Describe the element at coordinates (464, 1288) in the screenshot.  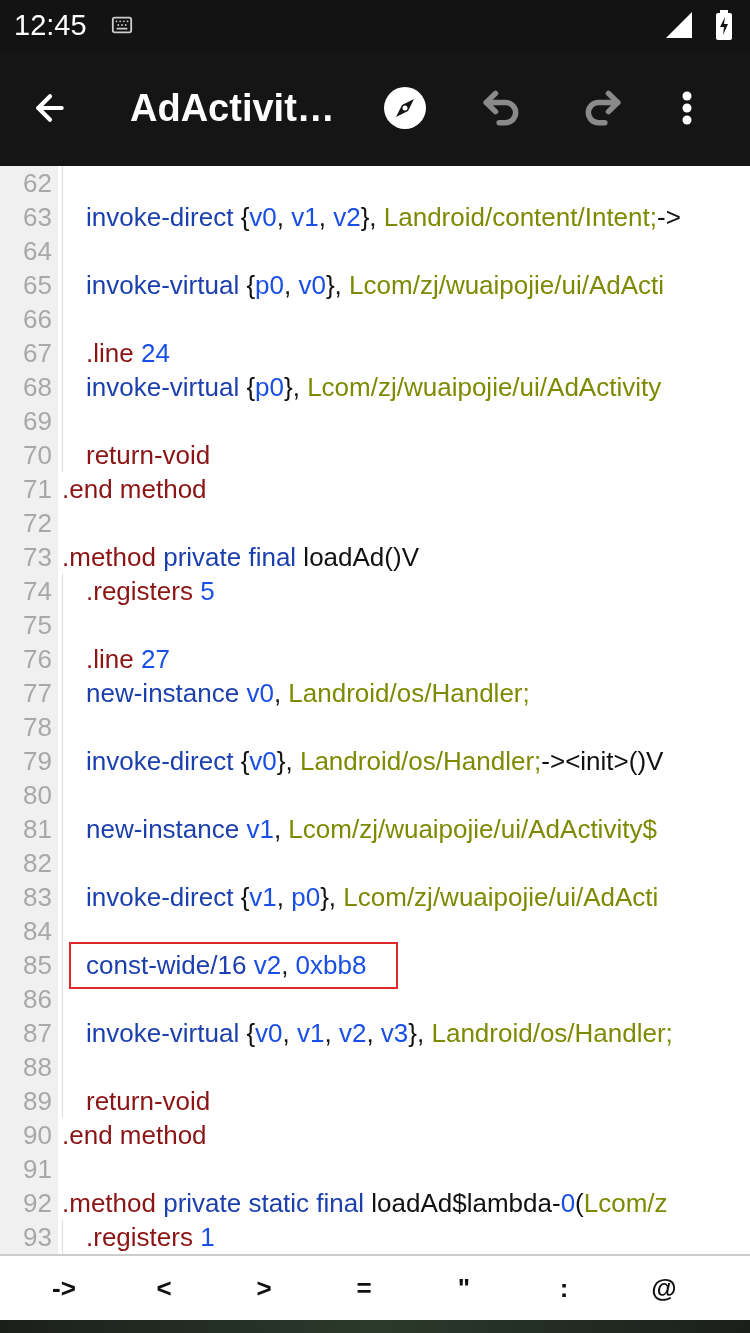
I see `symbol-key: "` at that location.